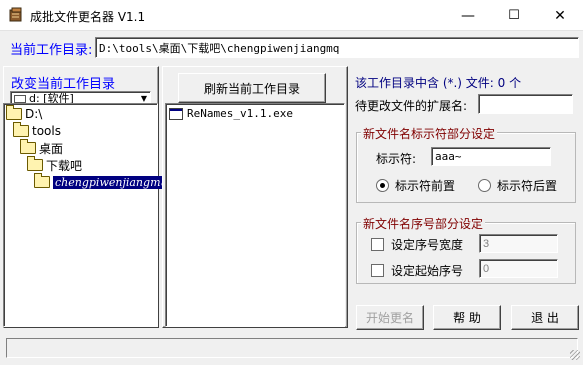 The image size is (583, 365). Describe the element at coordinates (427, 271) in the screenshot. I see `seq-start-label: 设定起始序号` at that location.